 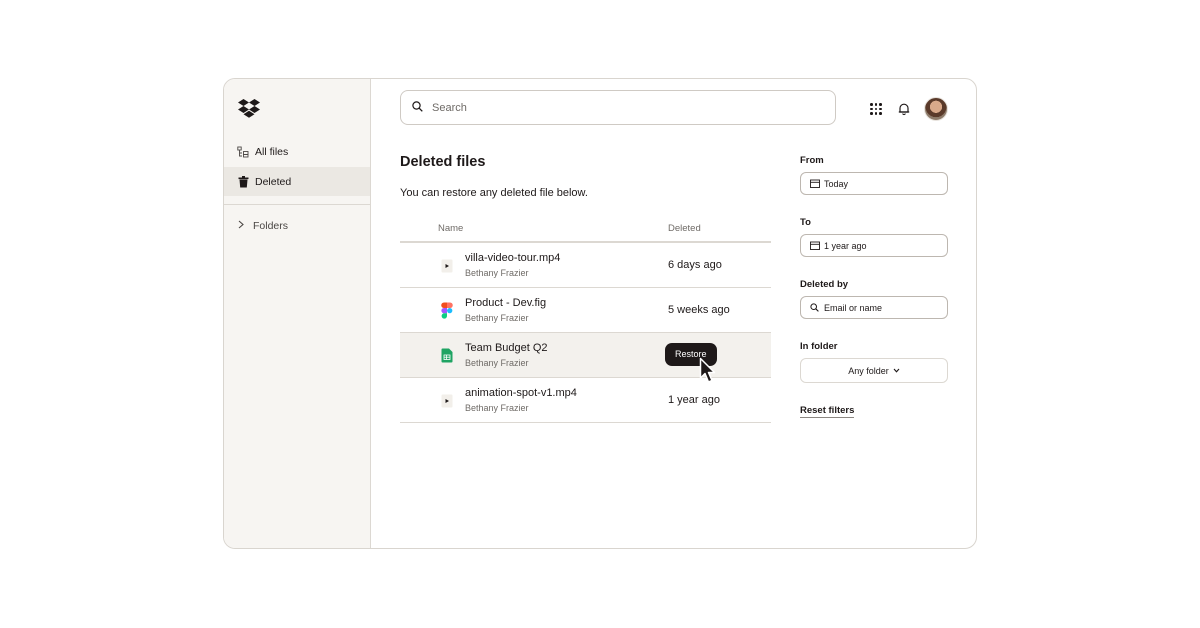 I want to click on file-name: Team Budget Q2, so click(x=506, y=348).